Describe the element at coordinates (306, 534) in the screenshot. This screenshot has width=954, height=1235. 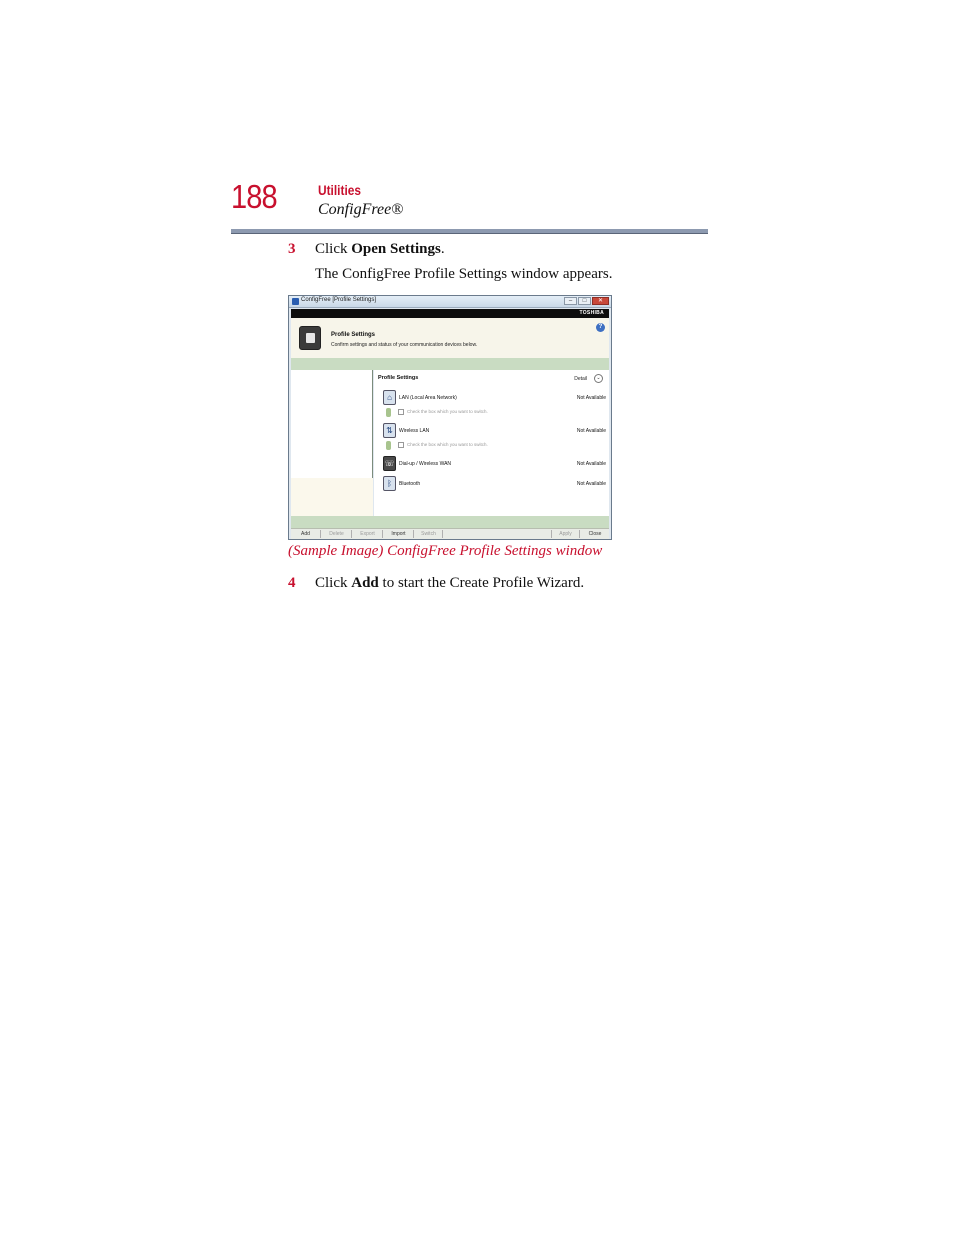
I see `add-button: Add` at that location.